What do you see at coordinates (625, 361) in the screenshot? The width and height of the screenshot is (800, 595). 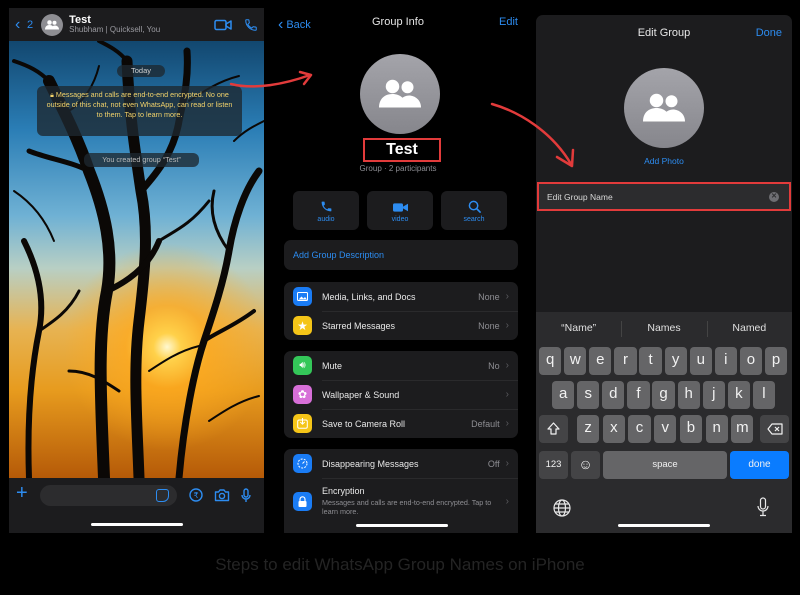 I see `key-r: r` at bounding box center [625, 361].